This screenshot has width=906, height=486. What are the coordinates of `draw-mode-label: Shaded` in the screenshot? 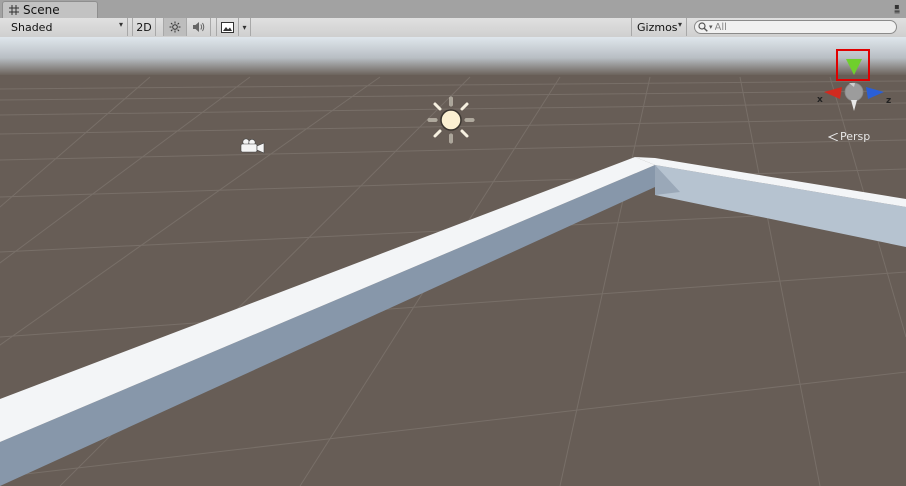 It's located at (32, 27).